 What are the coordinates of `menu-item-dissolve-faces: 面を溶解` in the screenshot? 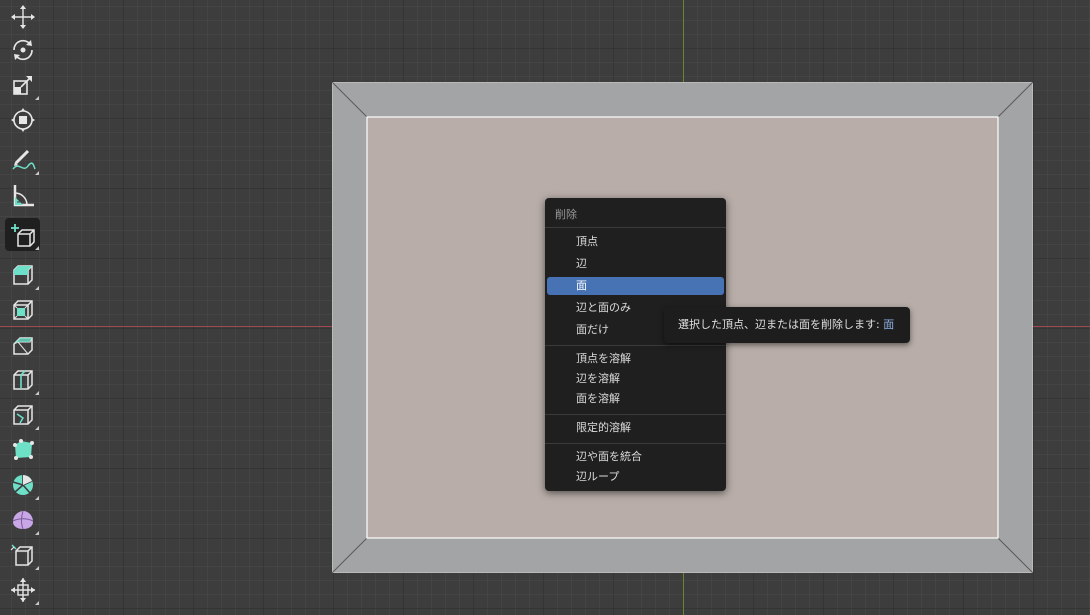 It's located at (635, 399).